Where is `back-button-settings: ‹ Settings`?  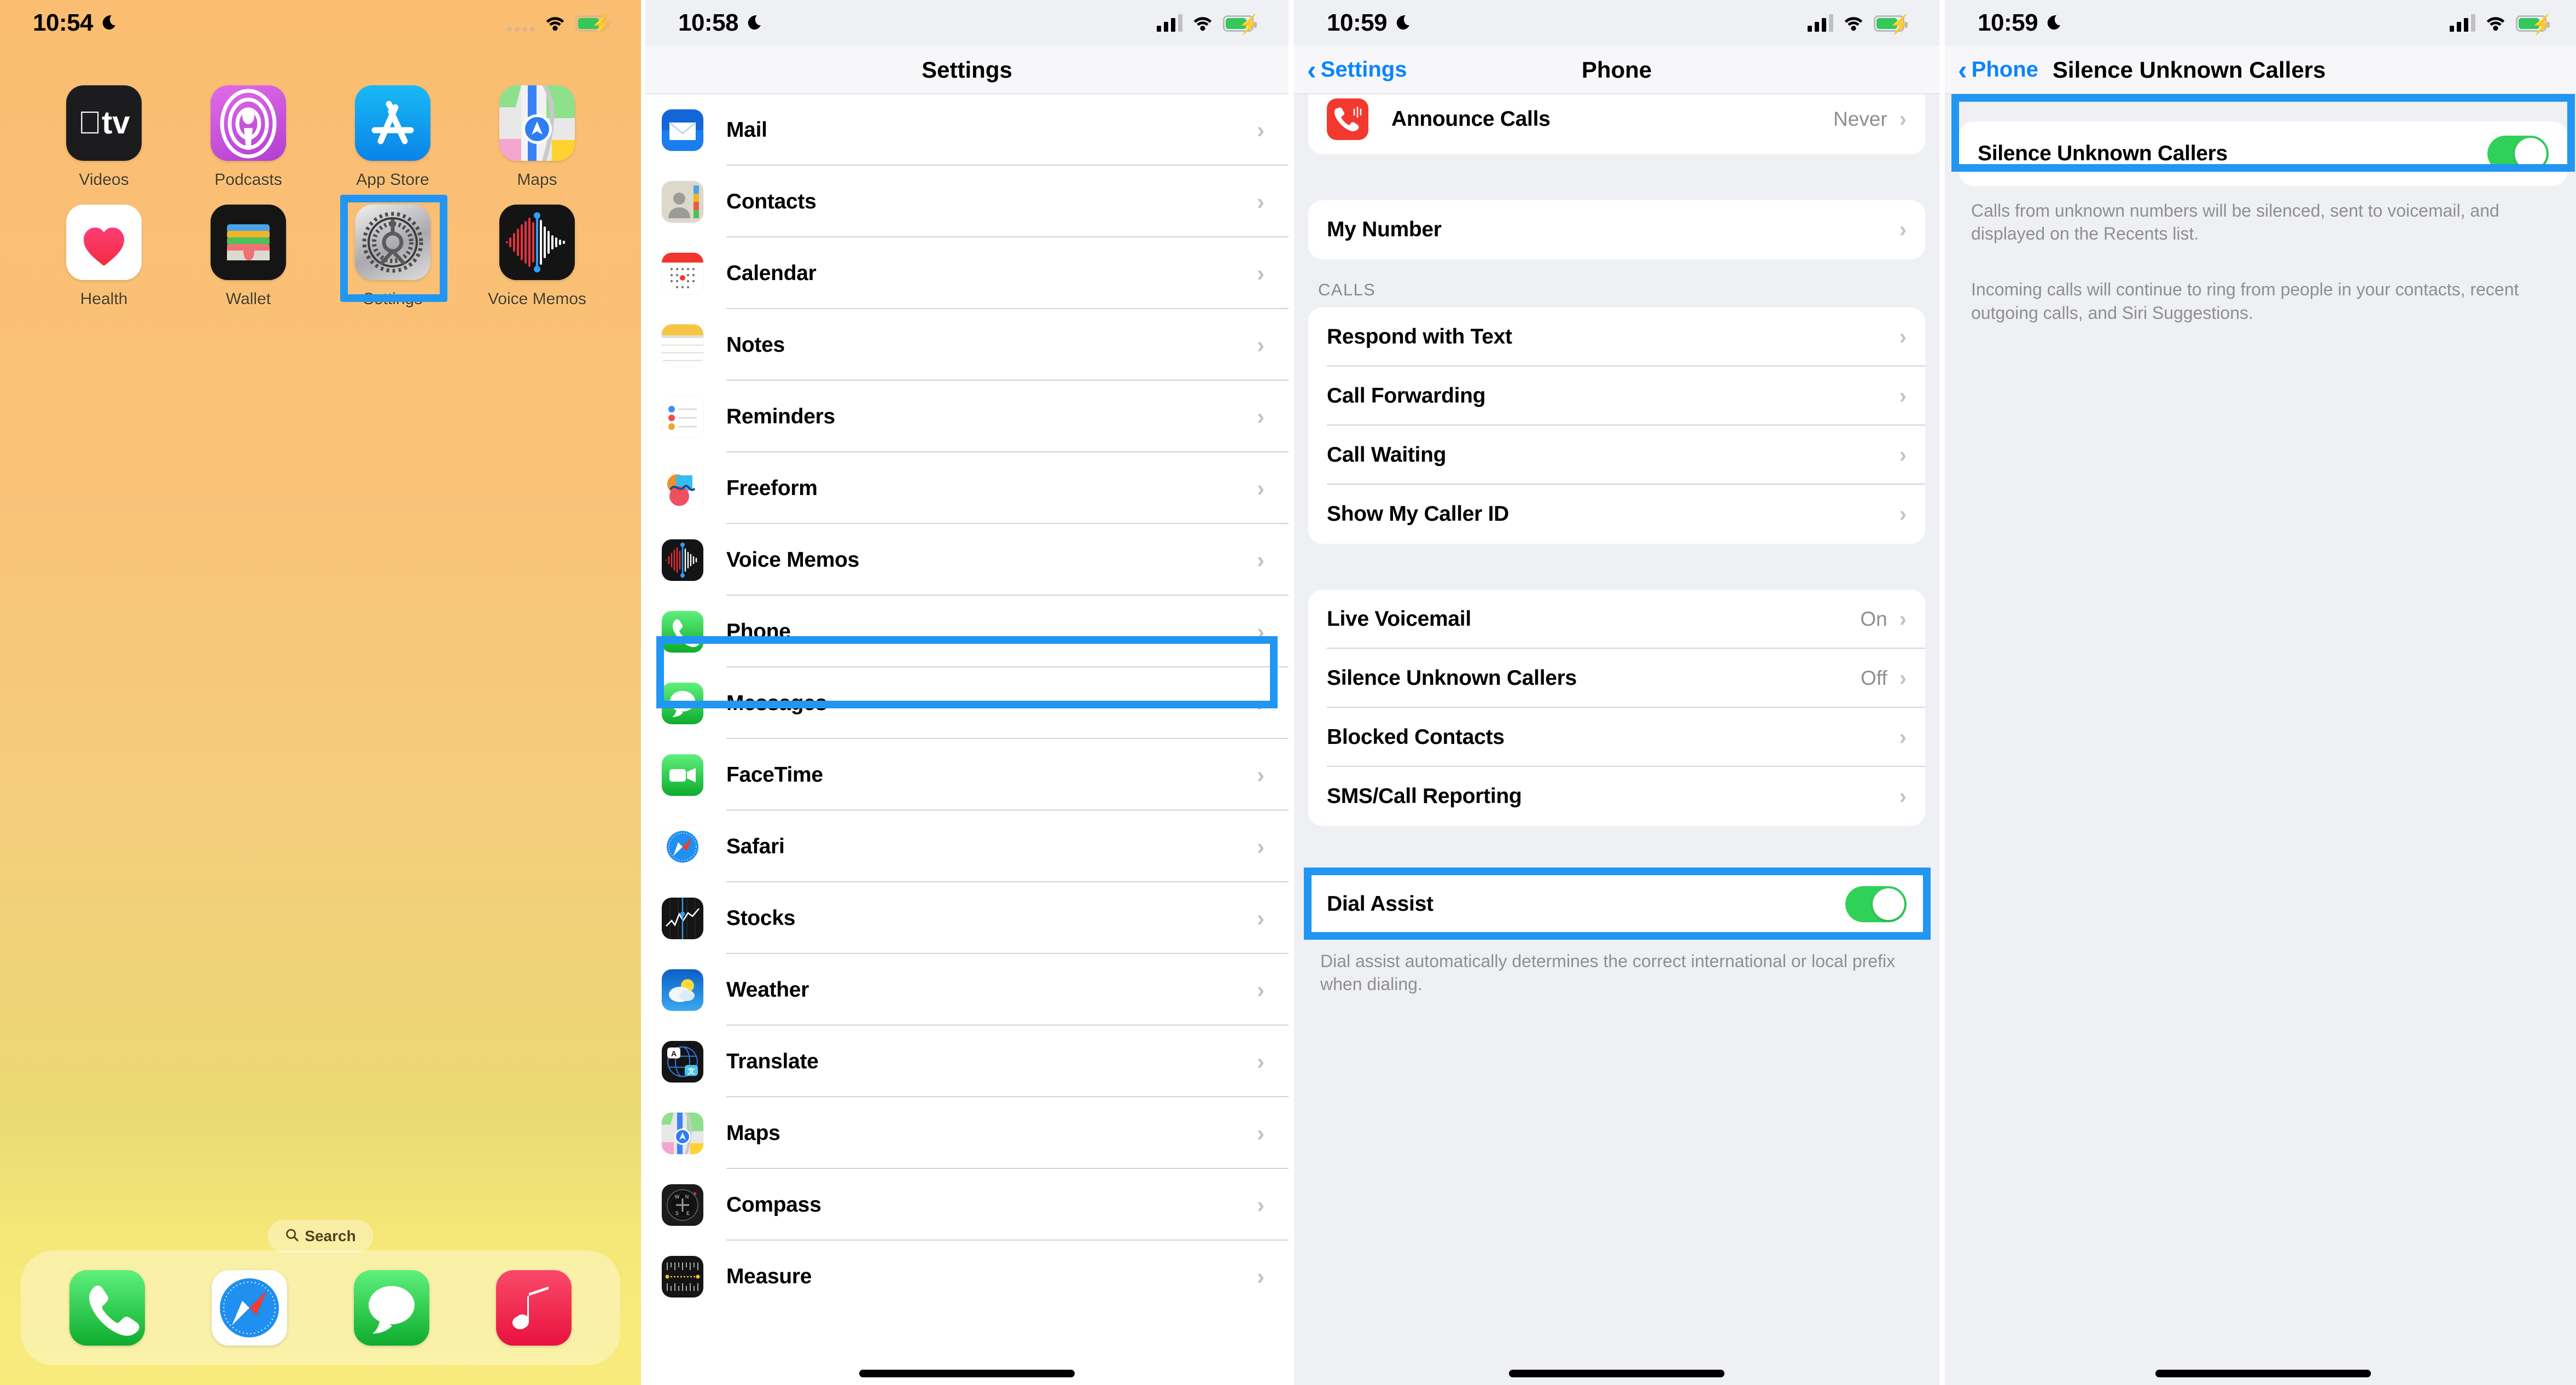
back-button-settings: ‹ Settings is located at coordinates (1357, 70).